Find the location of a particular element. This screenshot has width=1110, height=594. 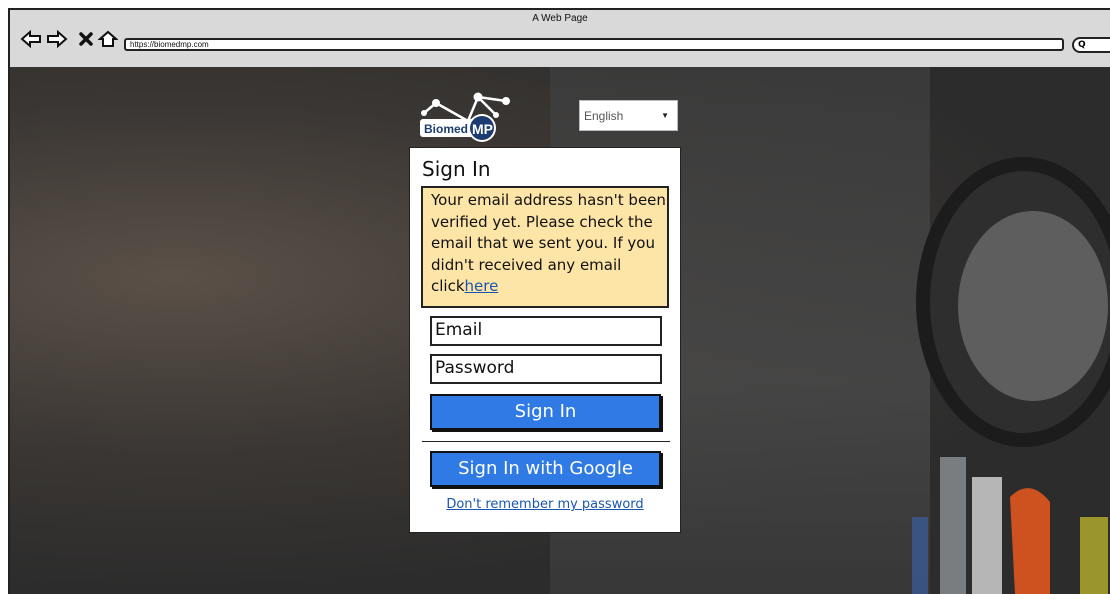

language-select-value: English is located at coordinates (604, 116).